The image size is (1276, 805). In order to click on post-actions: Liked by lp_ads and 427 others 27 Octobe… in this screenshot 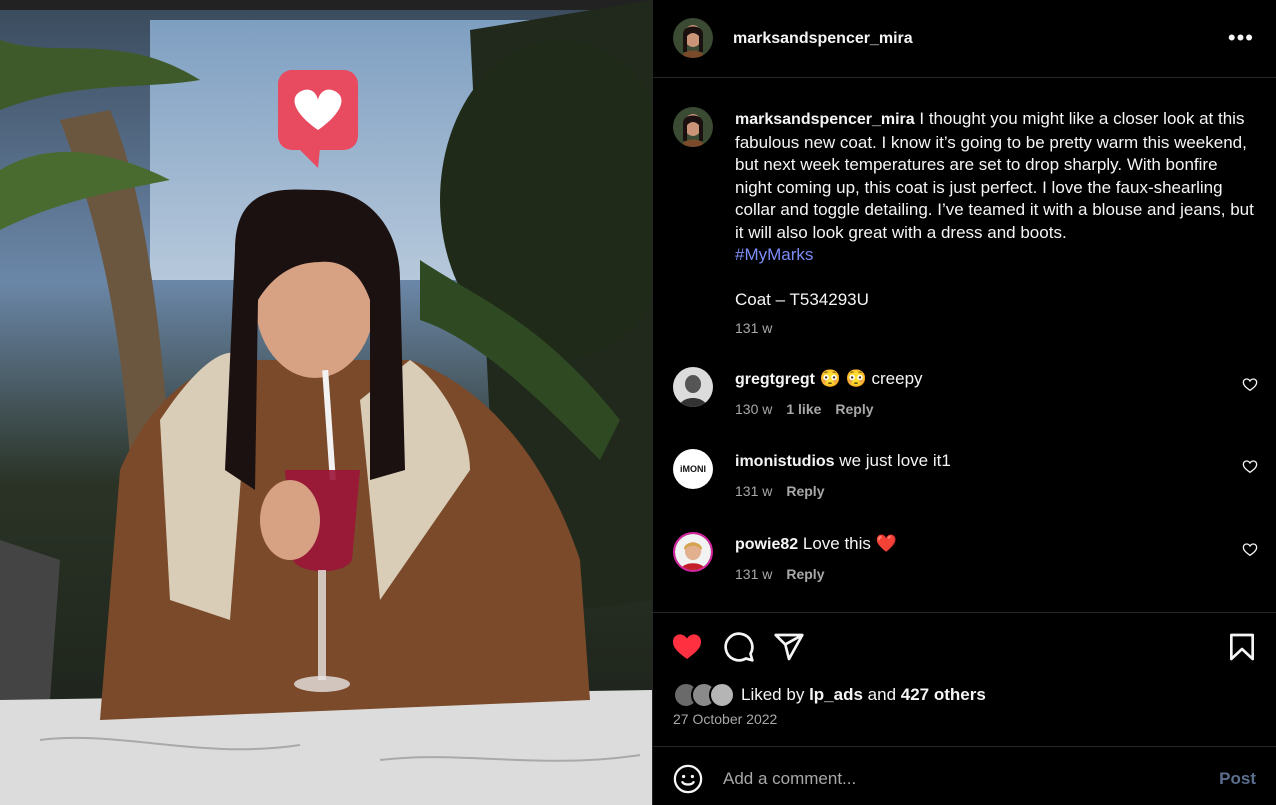, I will do `click(964, 679)`.